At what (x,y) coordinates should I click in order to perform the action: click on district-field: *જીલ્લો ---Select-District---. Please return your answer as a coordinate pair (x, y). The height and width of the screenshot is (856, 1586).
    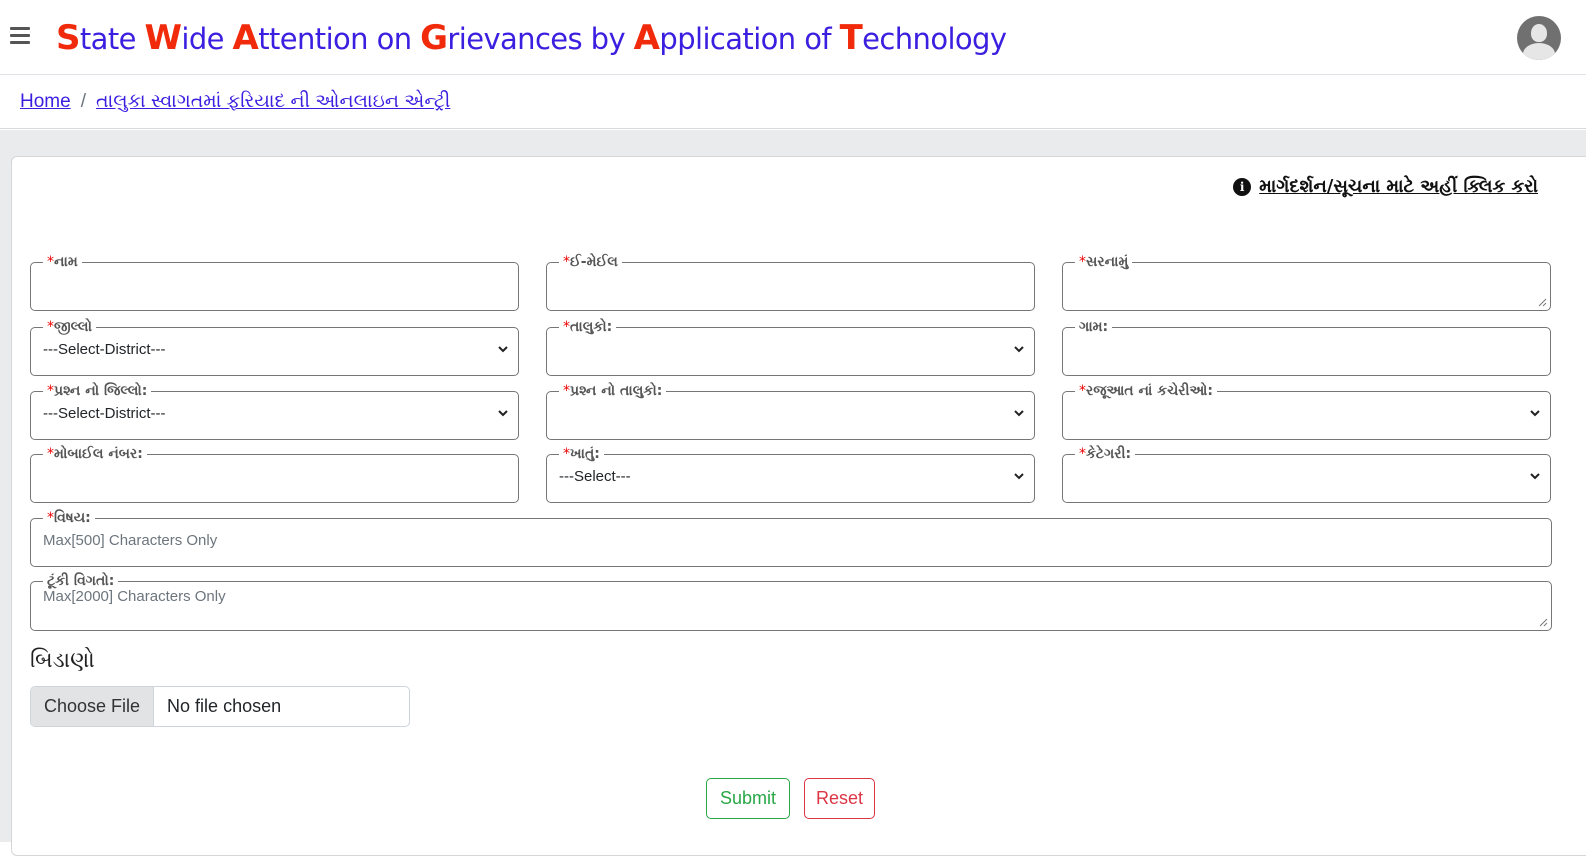
    Looking at the image, I should click on (274, 348).